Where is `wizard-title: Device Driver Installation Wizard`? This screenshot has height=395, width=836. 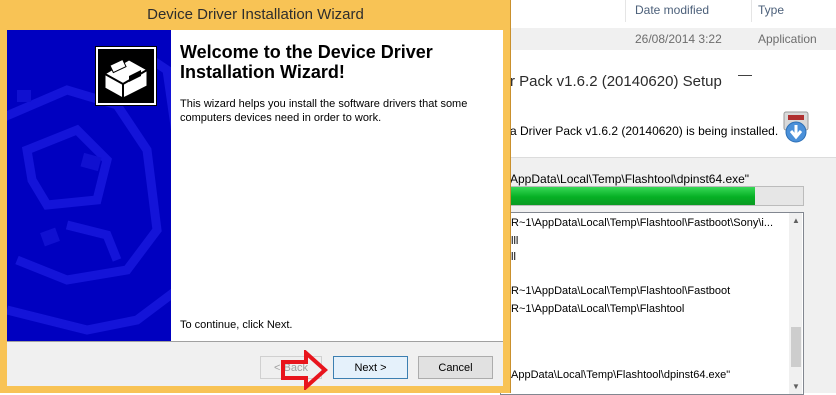 wizard-title: Device Driver Installation Wizard is located at coordinates (255, 14).